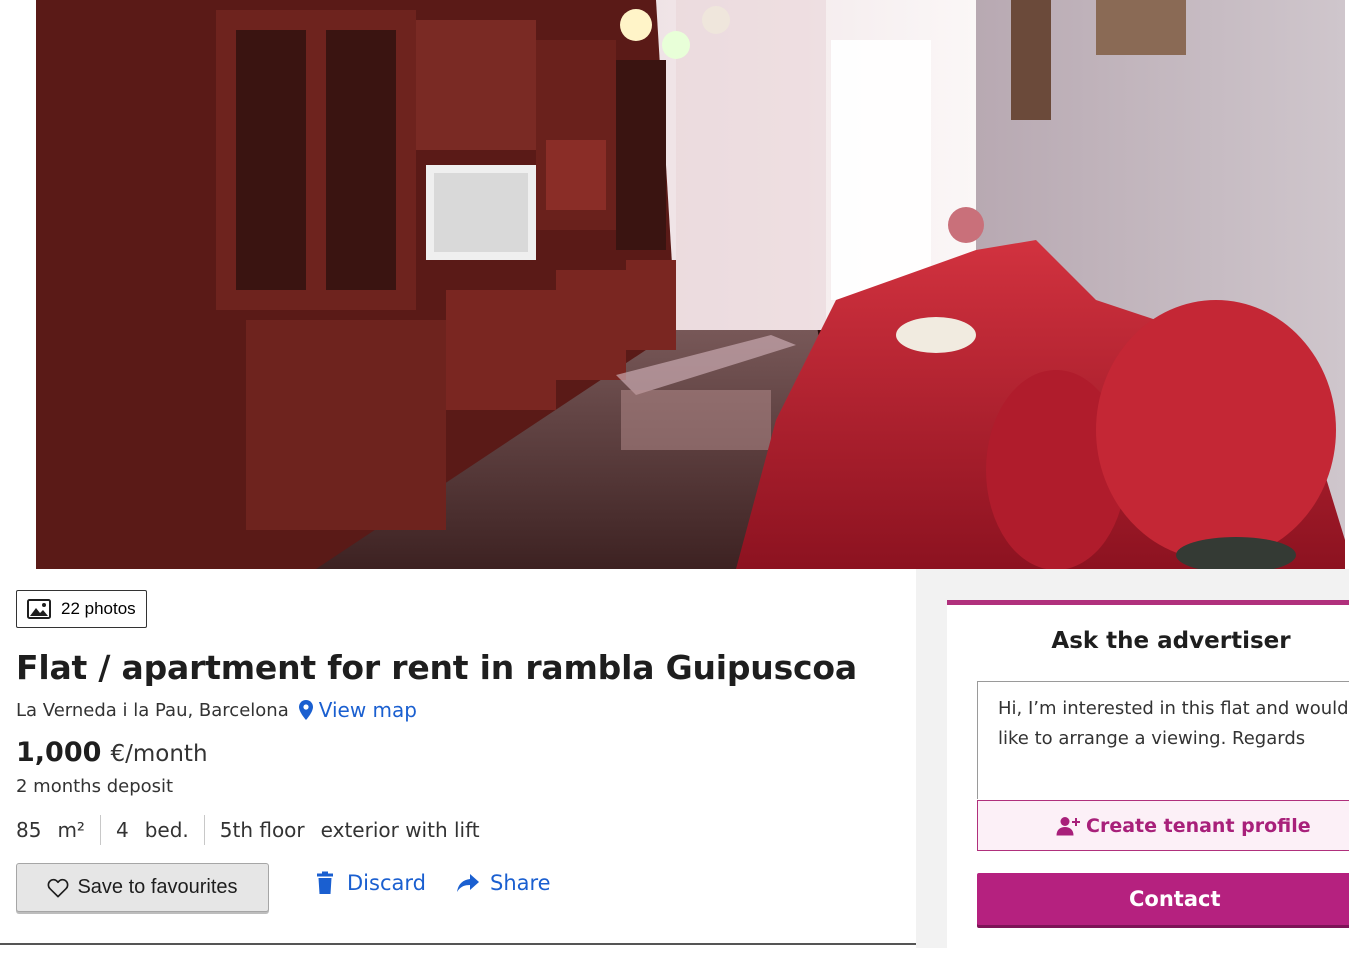  I want to click on contact-card-title: Ask the advertiser, so click(1171, 641).